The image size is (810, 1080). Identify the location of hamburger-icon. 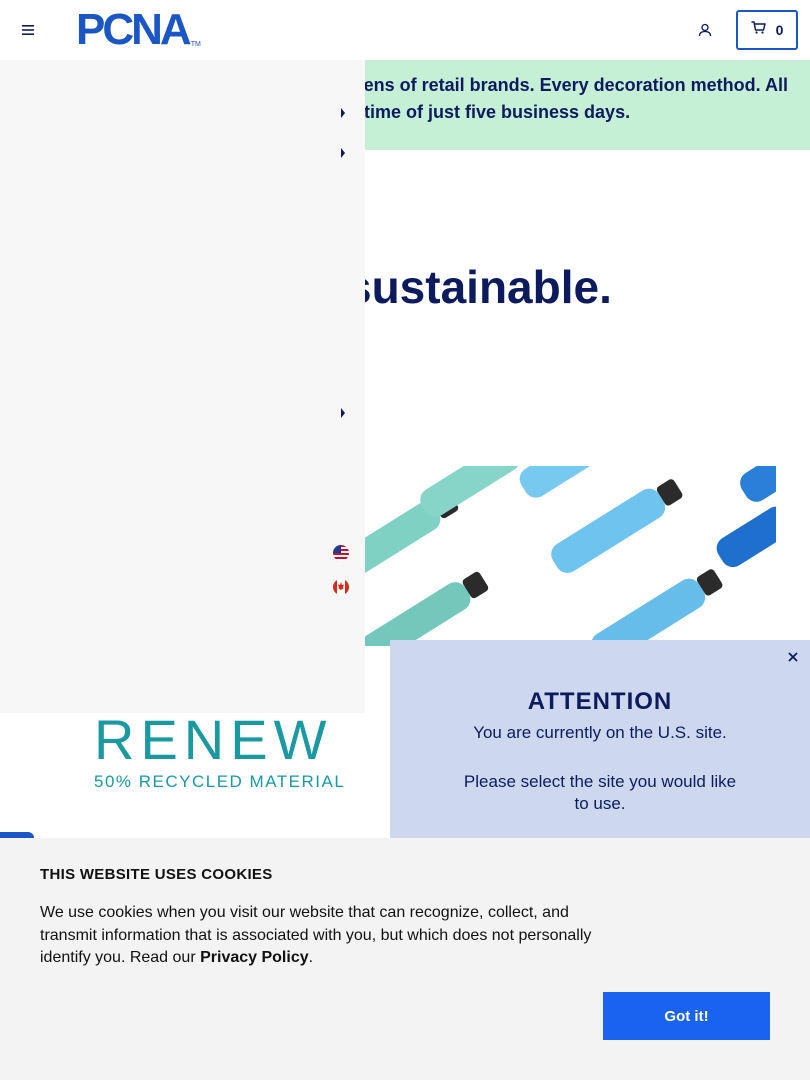
(28, 30).